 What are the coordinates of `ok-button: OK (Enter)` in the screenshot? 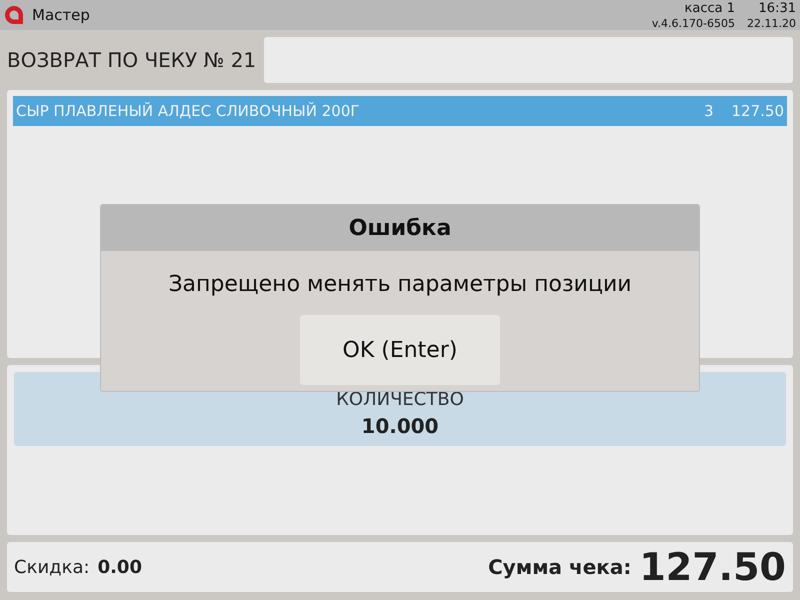 It's located at (400, 350).